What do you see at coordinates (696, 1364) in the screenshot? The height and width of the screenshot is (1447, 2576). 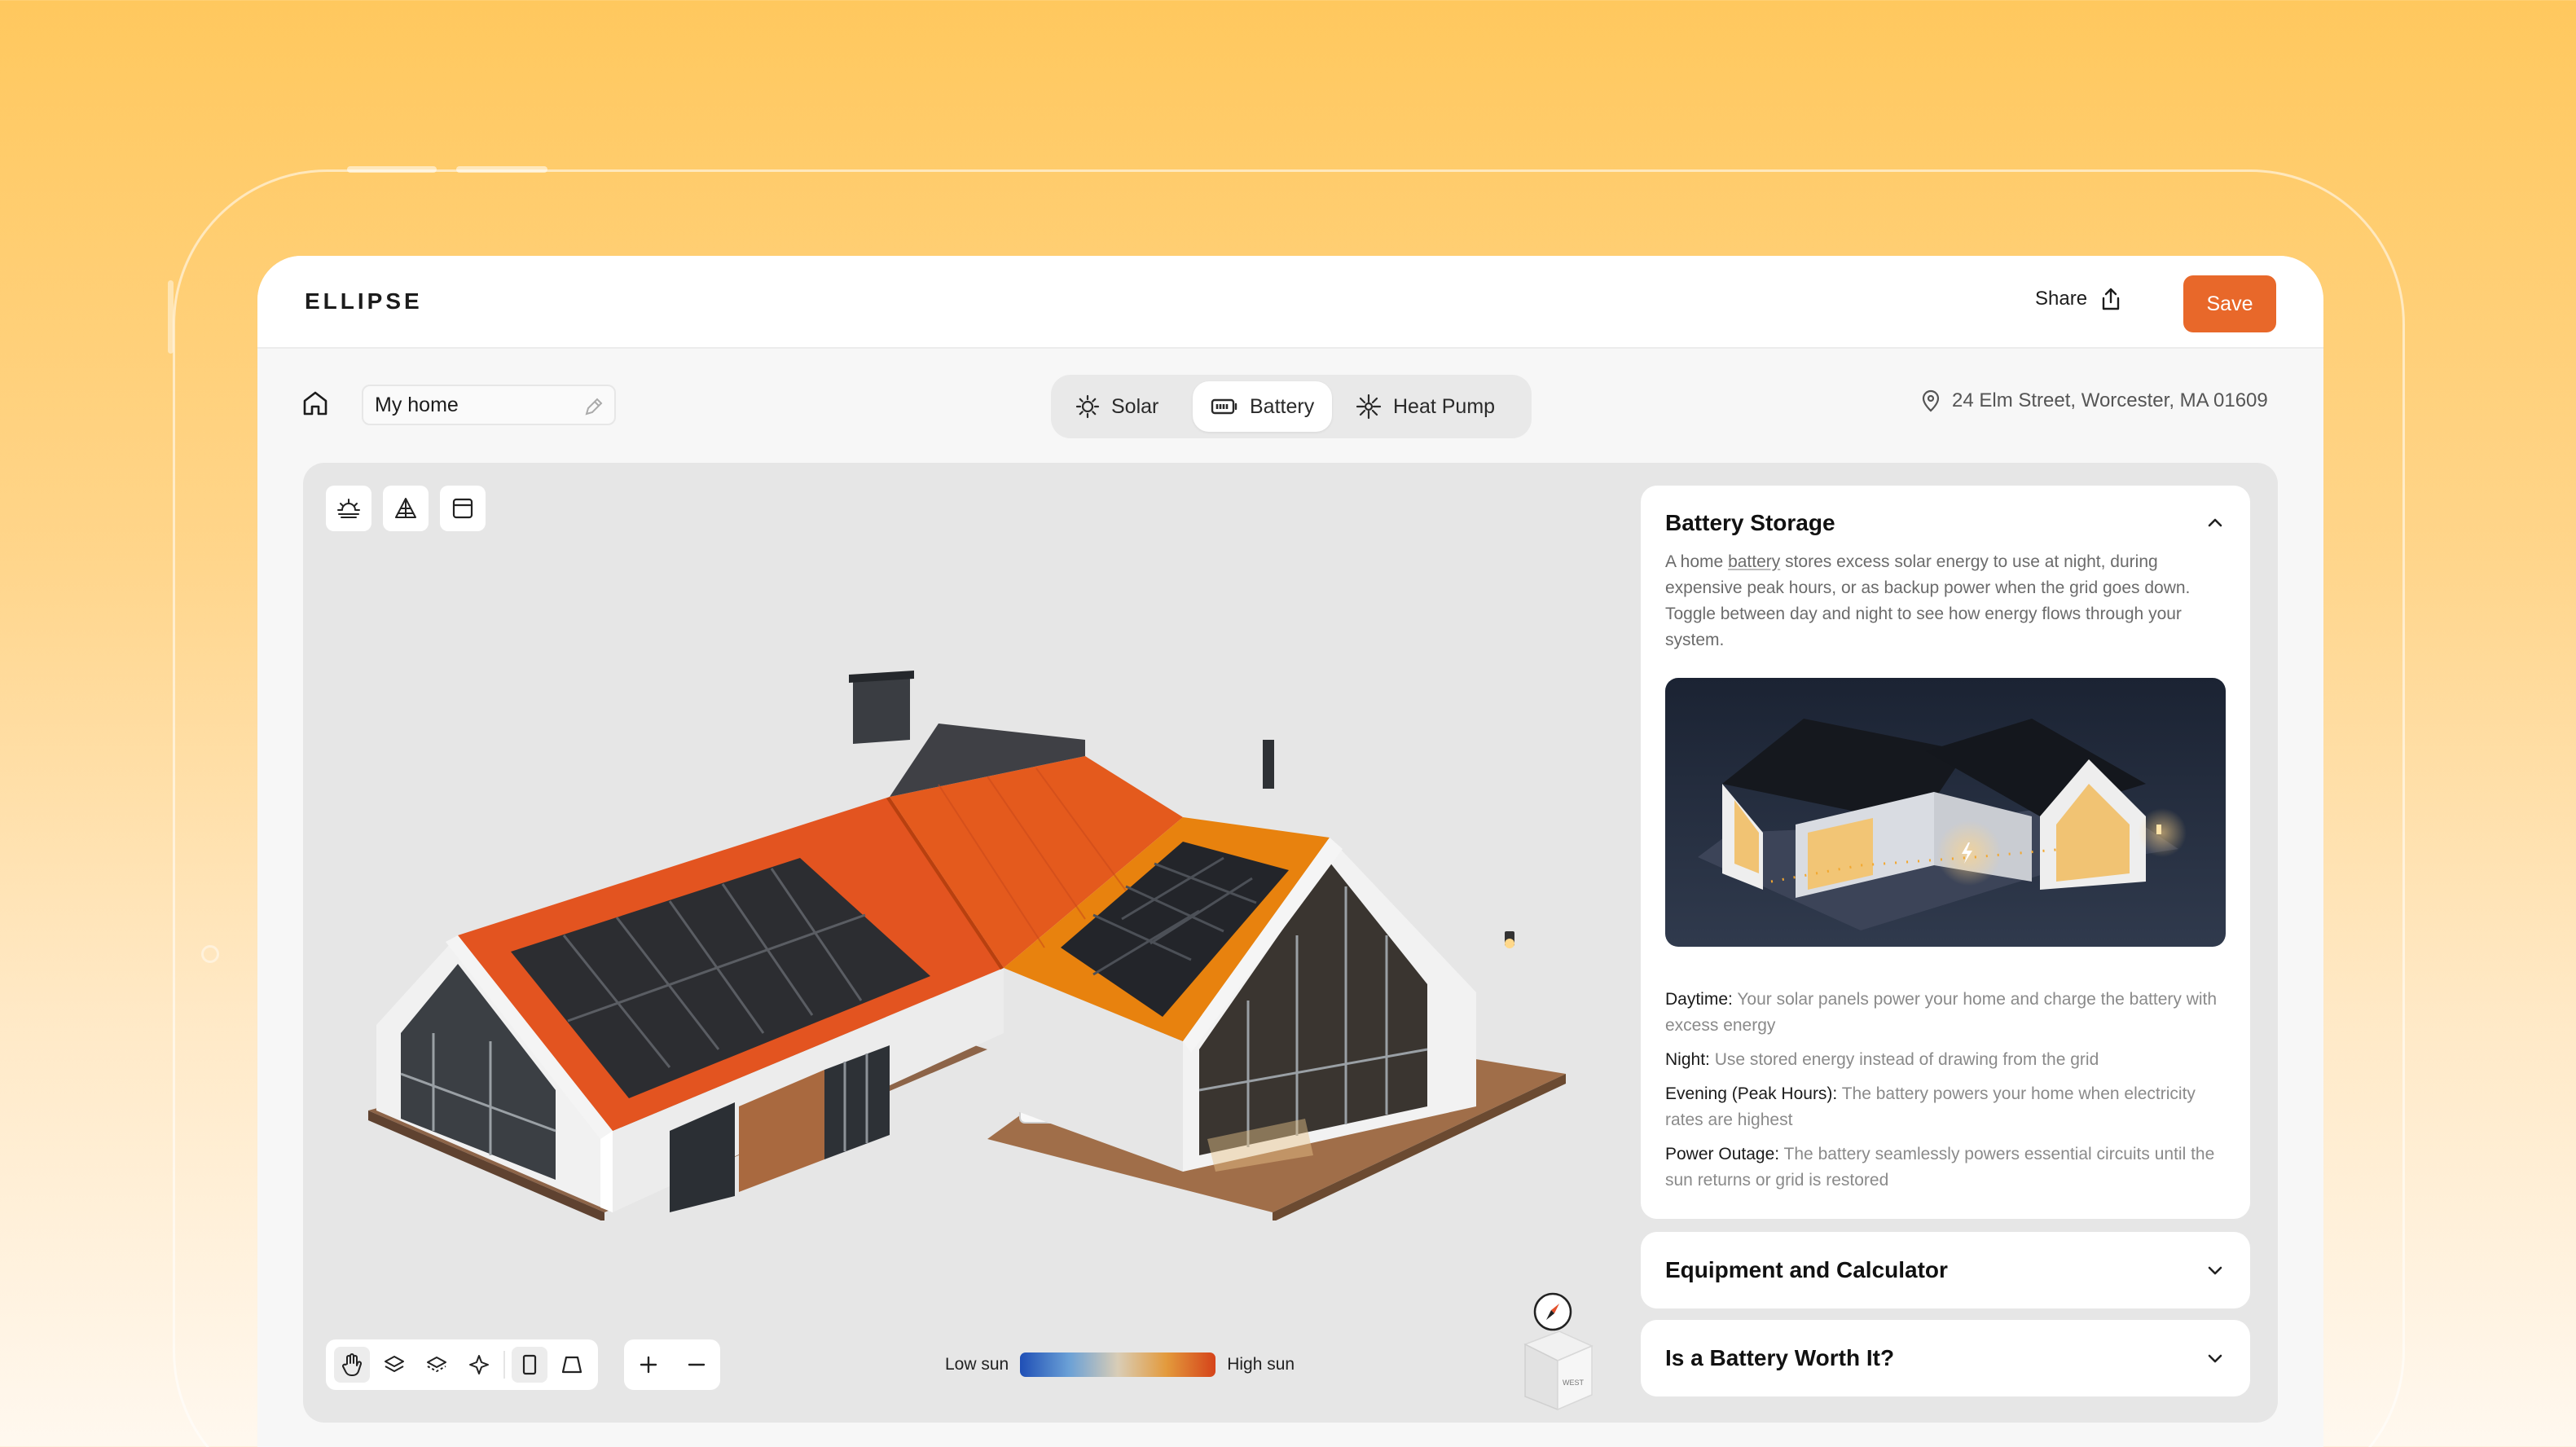 I see `zoom-out-icon` at bounding box center [696, 1364].